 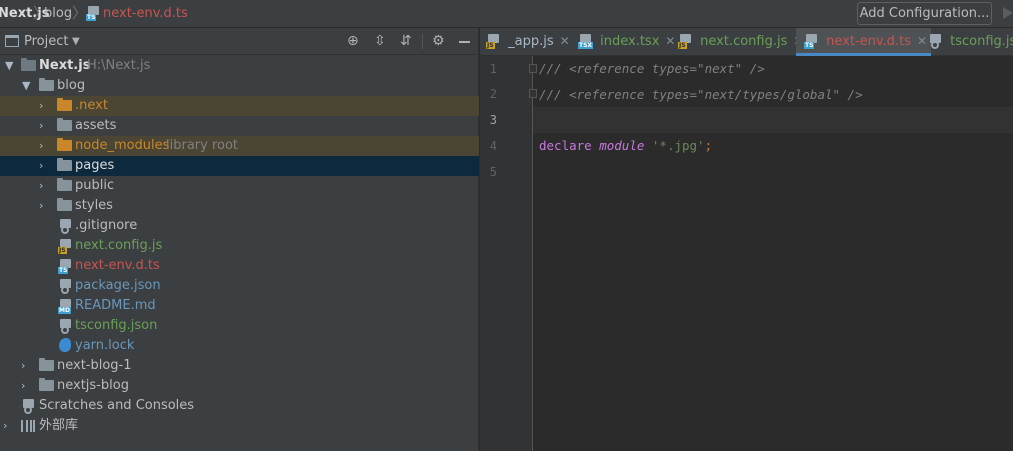 I want to click on tree-item-next-env: TS next-env.d.ts, so click(x=239, y=266).